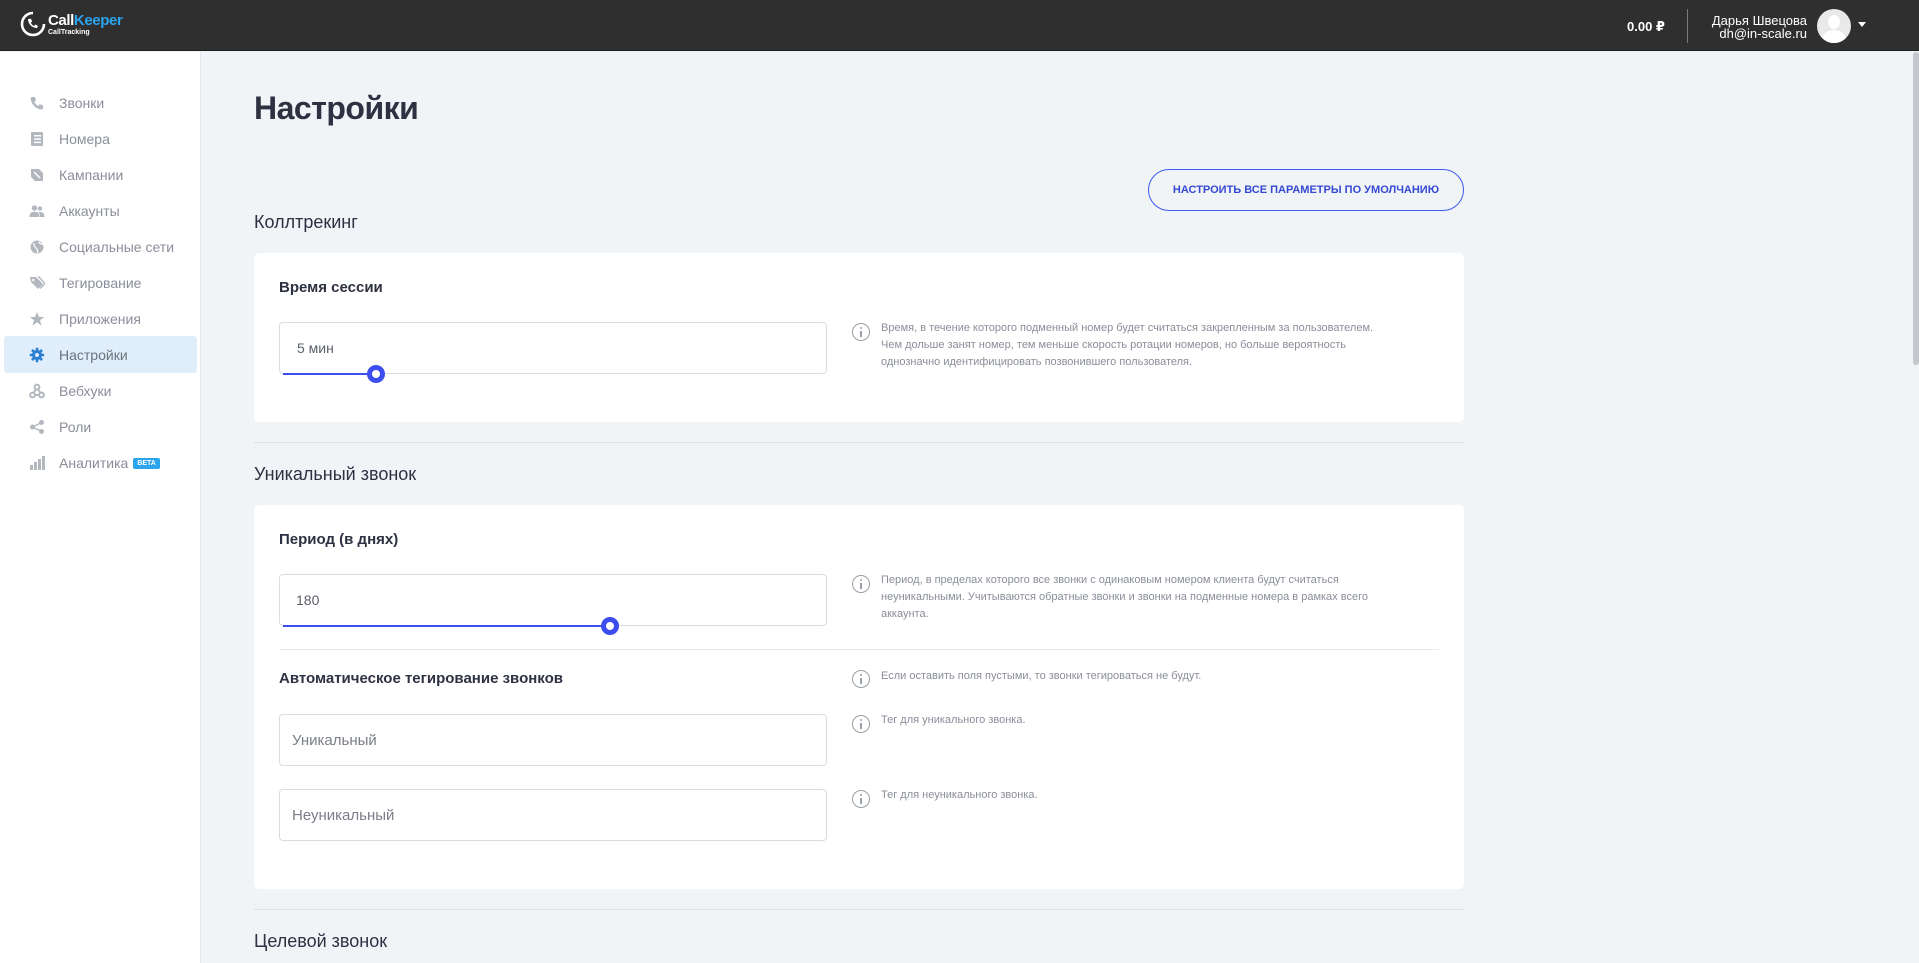 Image resolution: width=1919 pixels, height=963 pixels. Describe the element at coordinates (37, 175) in the screenshot. I see `megaphone-icon` at that location.